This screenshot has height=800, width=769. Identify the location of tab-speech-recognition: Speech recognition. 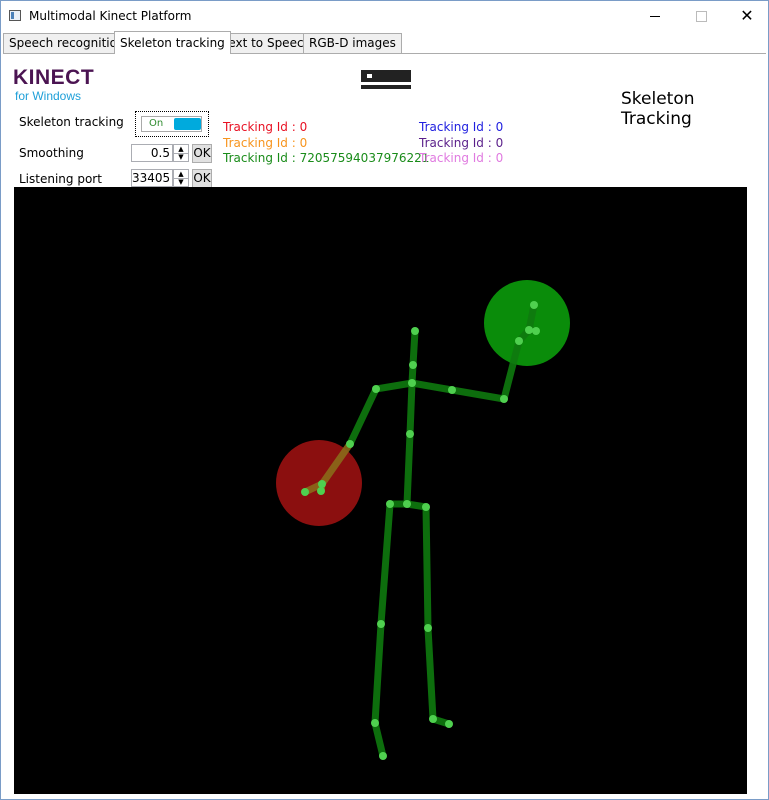
(67, 43).